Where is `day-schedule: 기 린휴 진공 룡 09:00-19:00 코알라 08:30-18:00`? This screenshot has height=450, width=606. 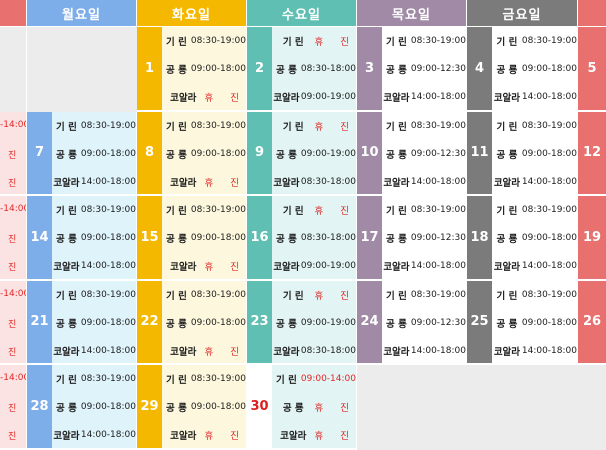
day-schedule: 기 린휴 진공 룡 09:00-19:00 코알라 08:30-18:00 is located at coordinates (314, 322).